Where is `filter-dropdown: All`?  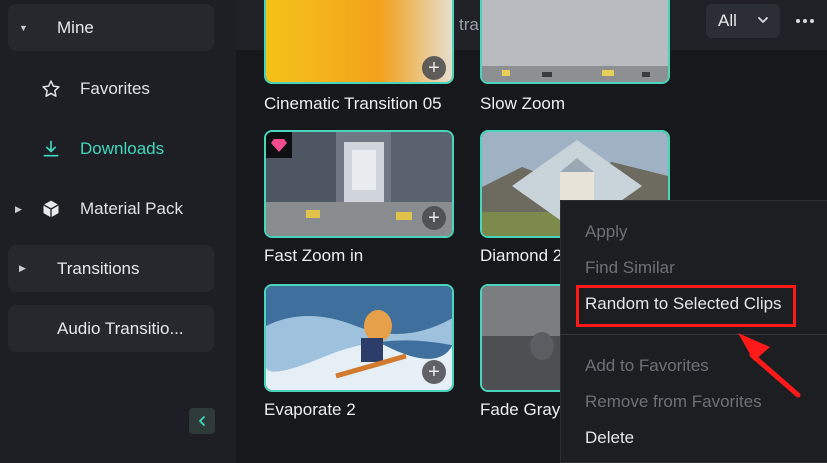
filter-dropdown: All is located at coordinates (743, 21).